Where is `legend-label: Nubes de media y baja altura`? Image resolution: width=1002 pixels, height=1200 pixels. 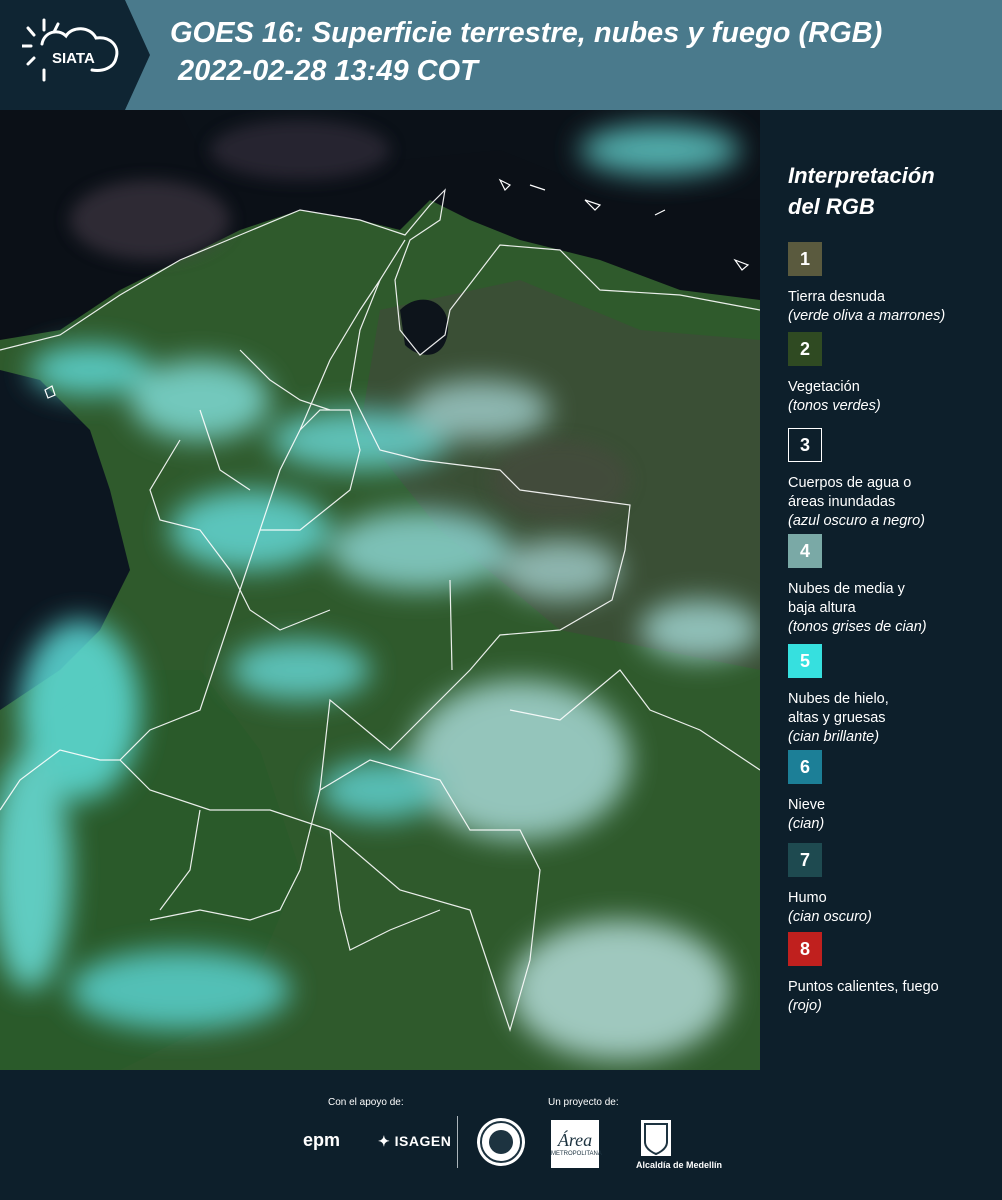
legend-label: Nubes de media y baja altura is located at coordinates (893, 599).